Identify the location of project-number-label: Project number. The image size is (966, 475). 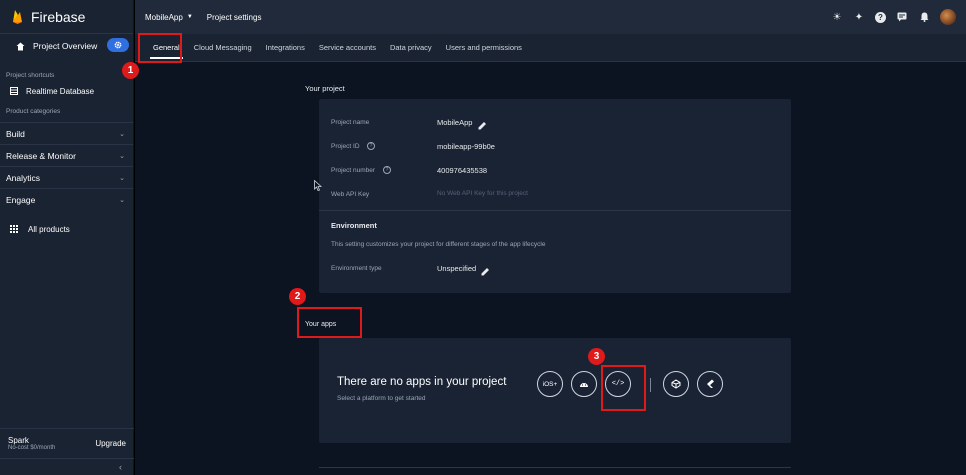
(353, 170).